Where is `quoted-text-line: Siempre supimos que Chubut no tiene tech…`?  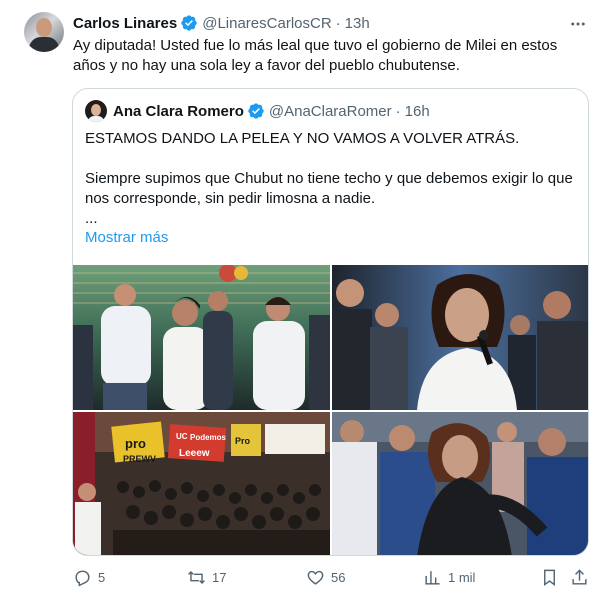 quoted-text-line: Siempre supimos que Chubut no tiene tech… is located at coordinates (329, 188).